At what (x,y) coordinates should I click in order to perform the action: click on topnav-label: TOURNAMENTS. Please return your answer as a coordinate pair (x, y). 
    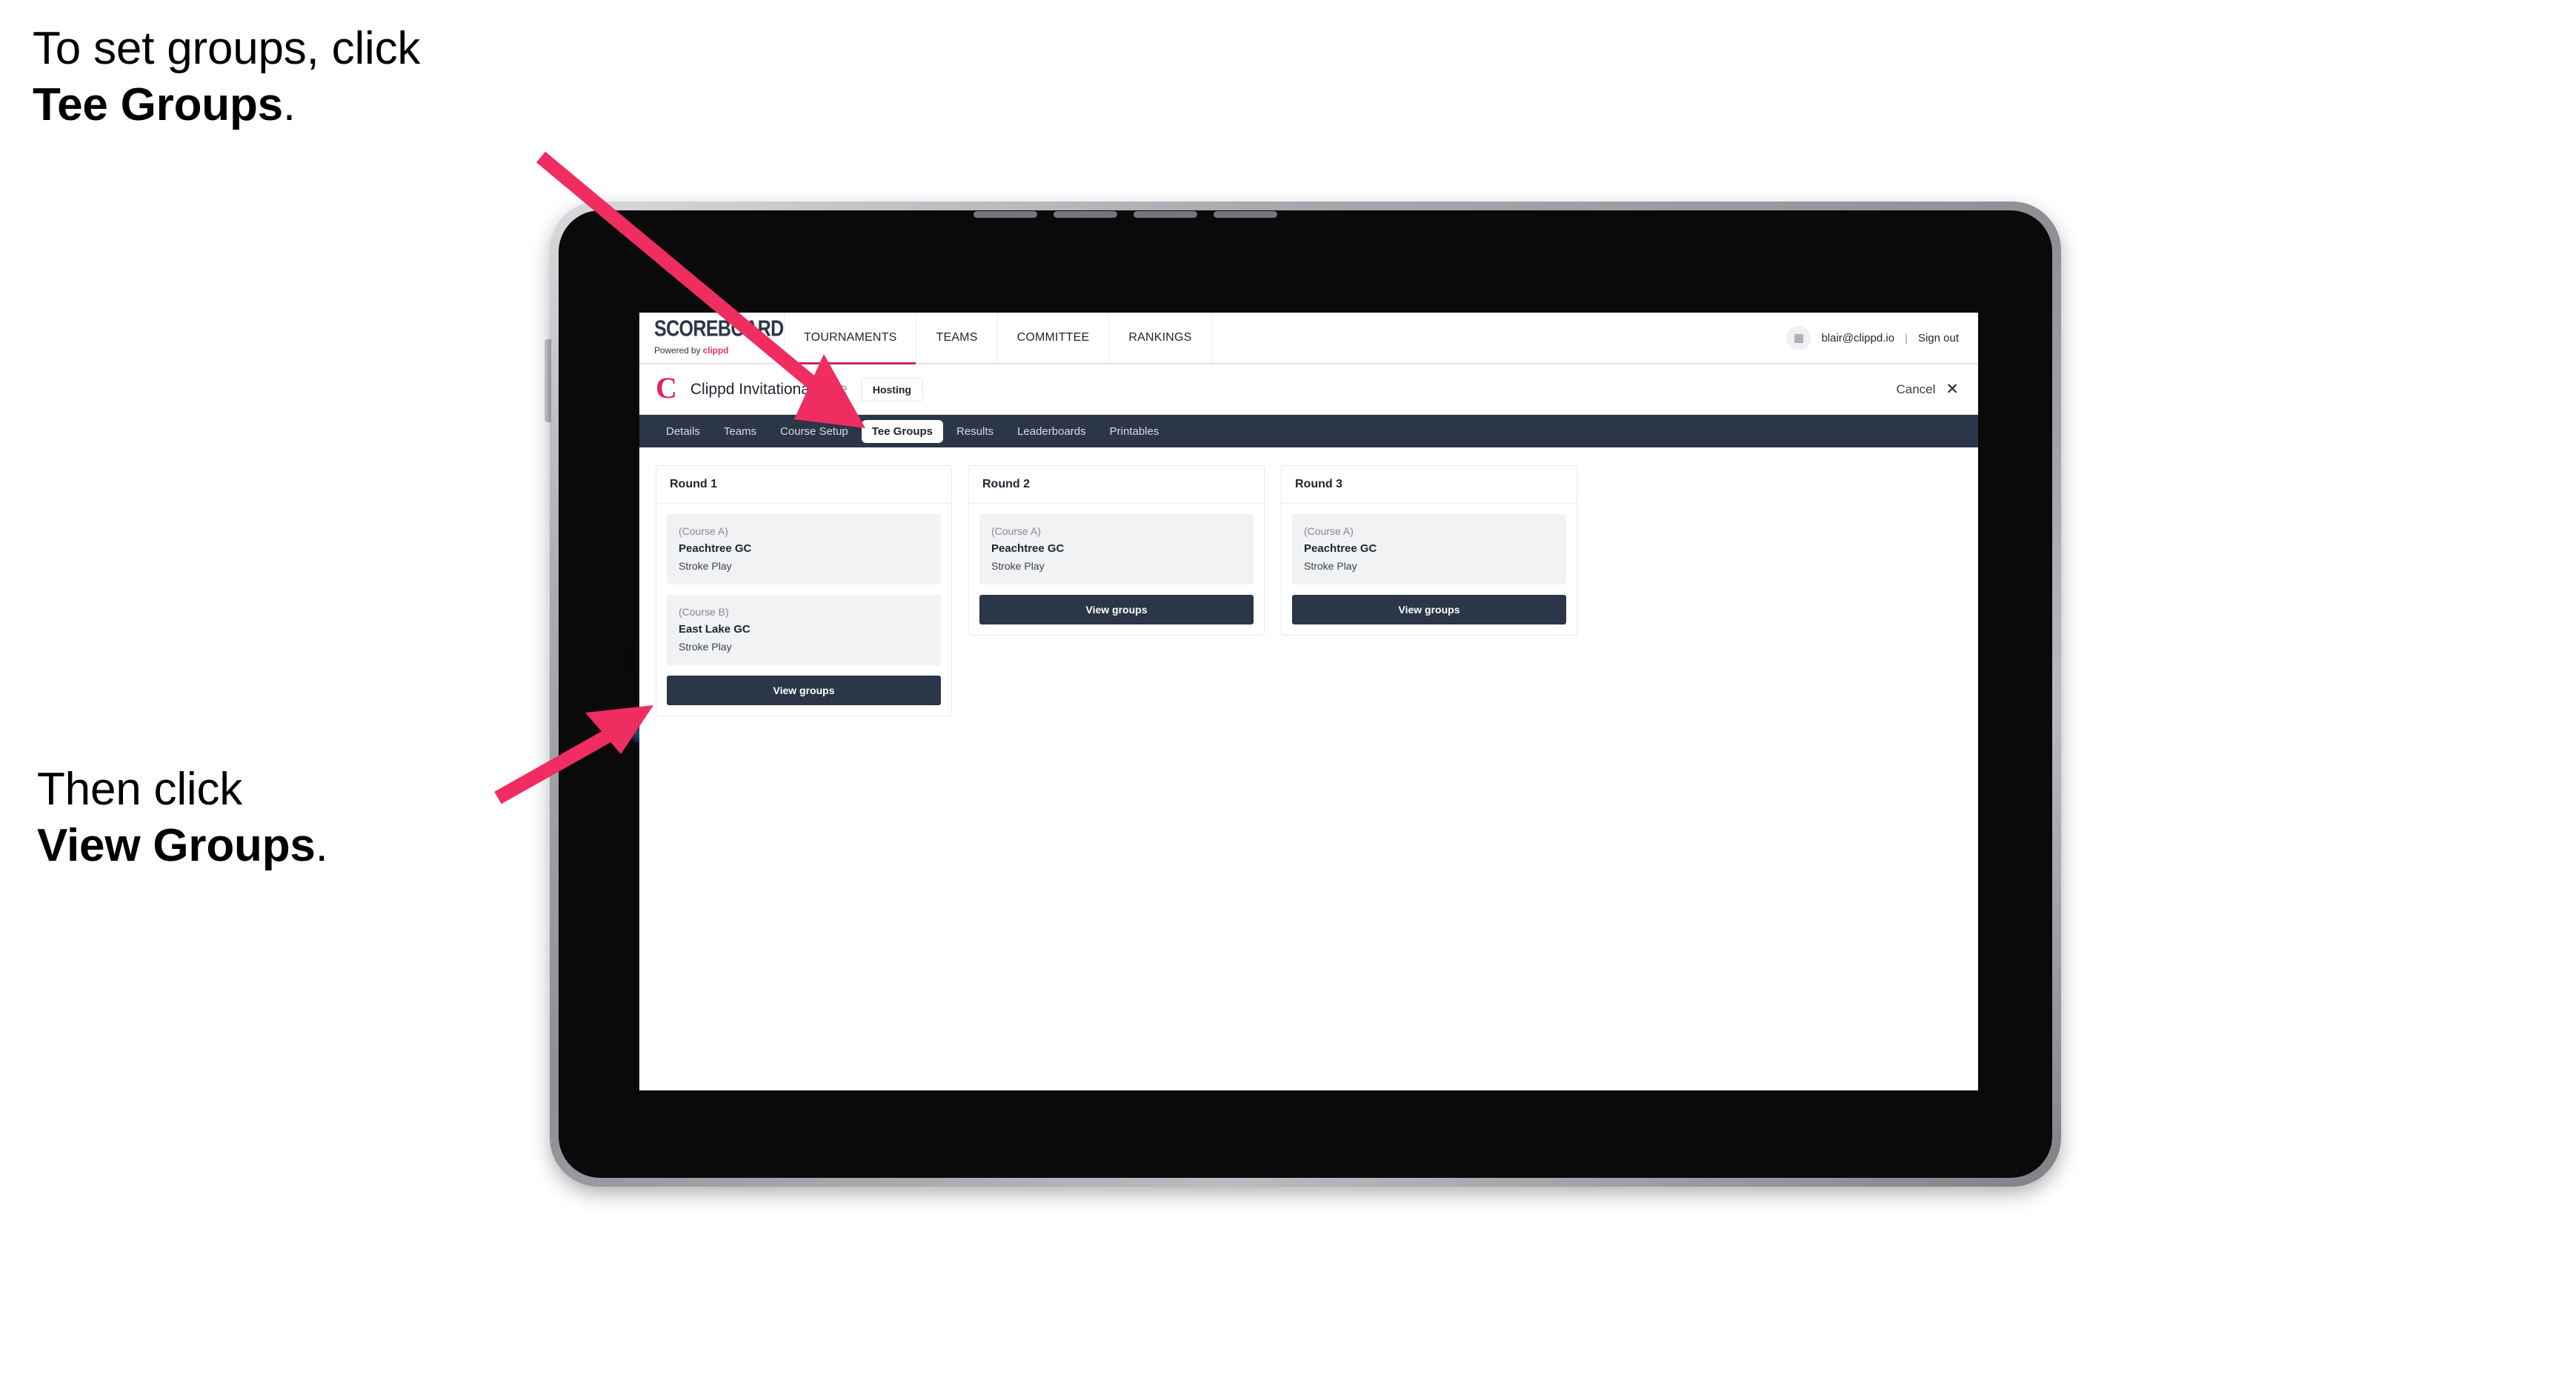
    Looking at the image, I should click on (850, 337).